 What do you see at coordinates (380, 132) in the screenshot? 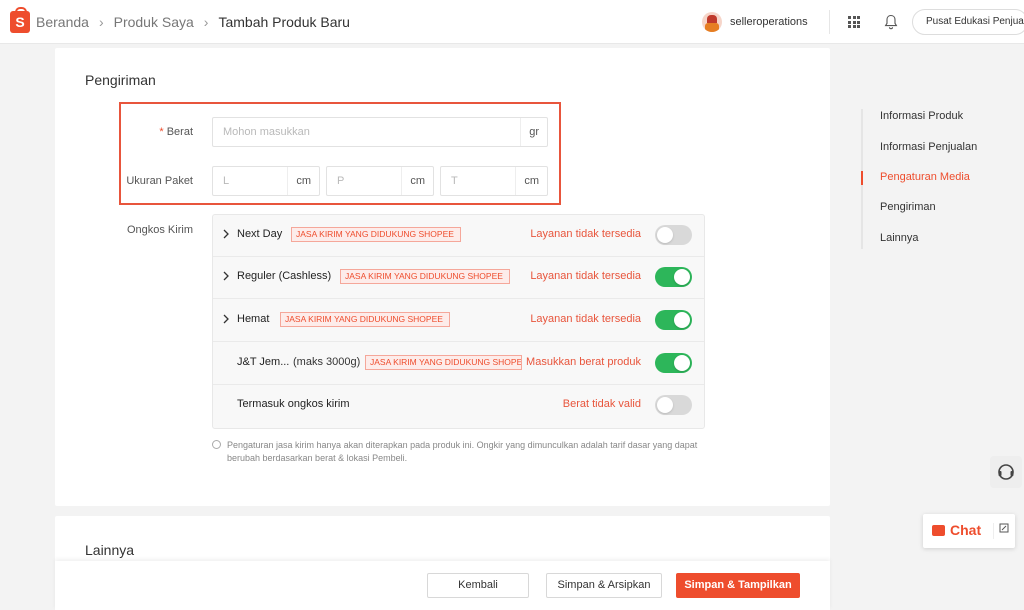
I see `weight-input: Mohon masukkan gr` at bounding box center [380, 132].